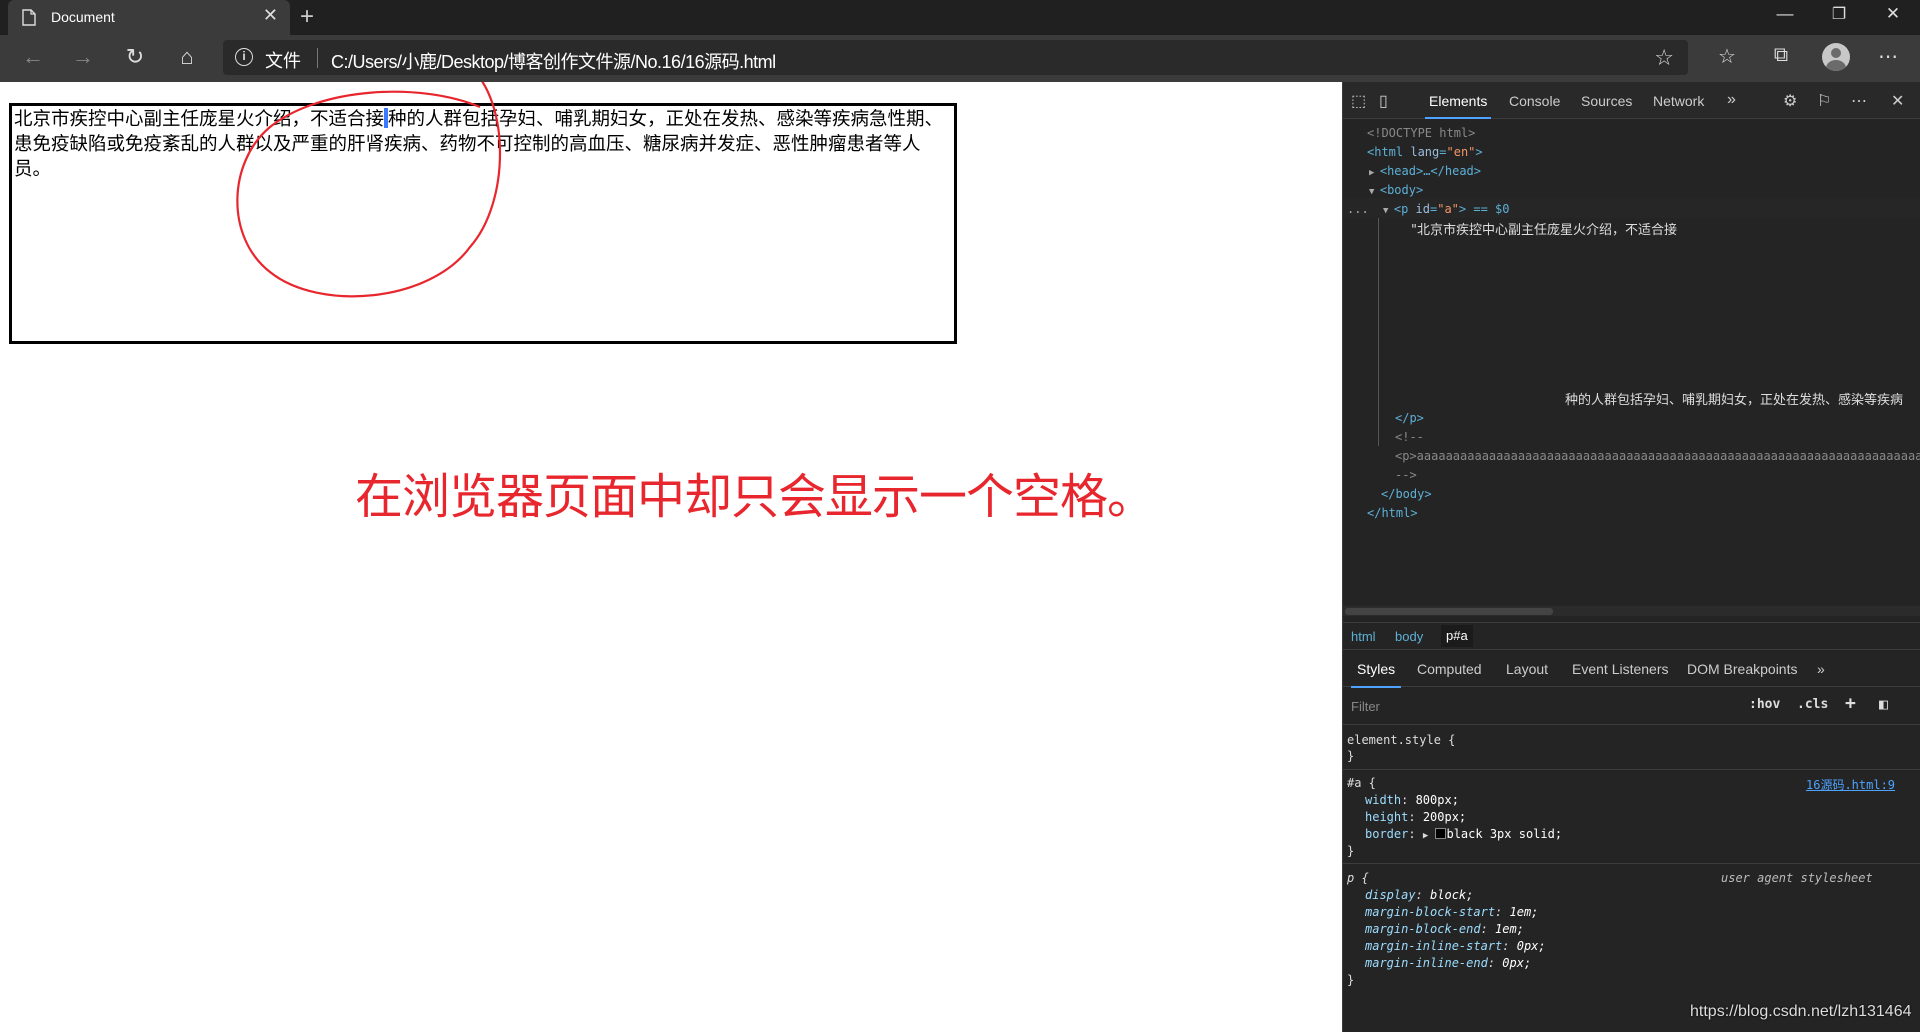 The width and height of the screenshot is (1920, 1032). Describe the element at coordinates (1392, 513) in the screenshot. I see `html-close-tag: </html>` at that location.